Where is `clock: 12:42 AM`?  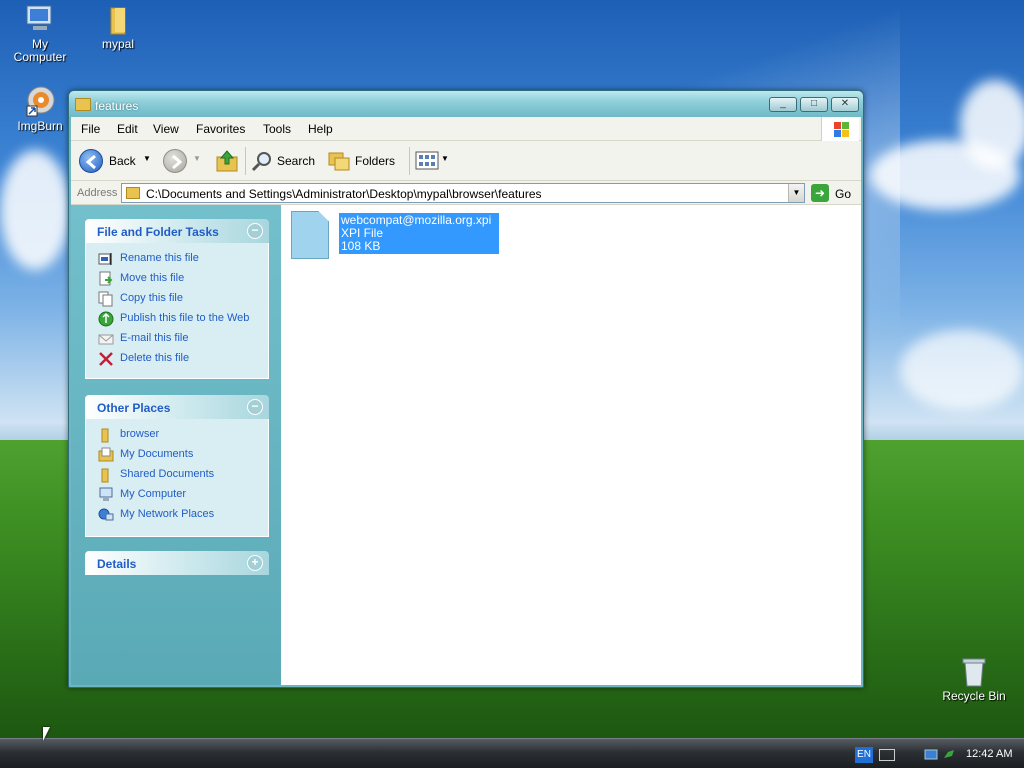
clock: 12:42 AM is located at coordinates (989, 754).